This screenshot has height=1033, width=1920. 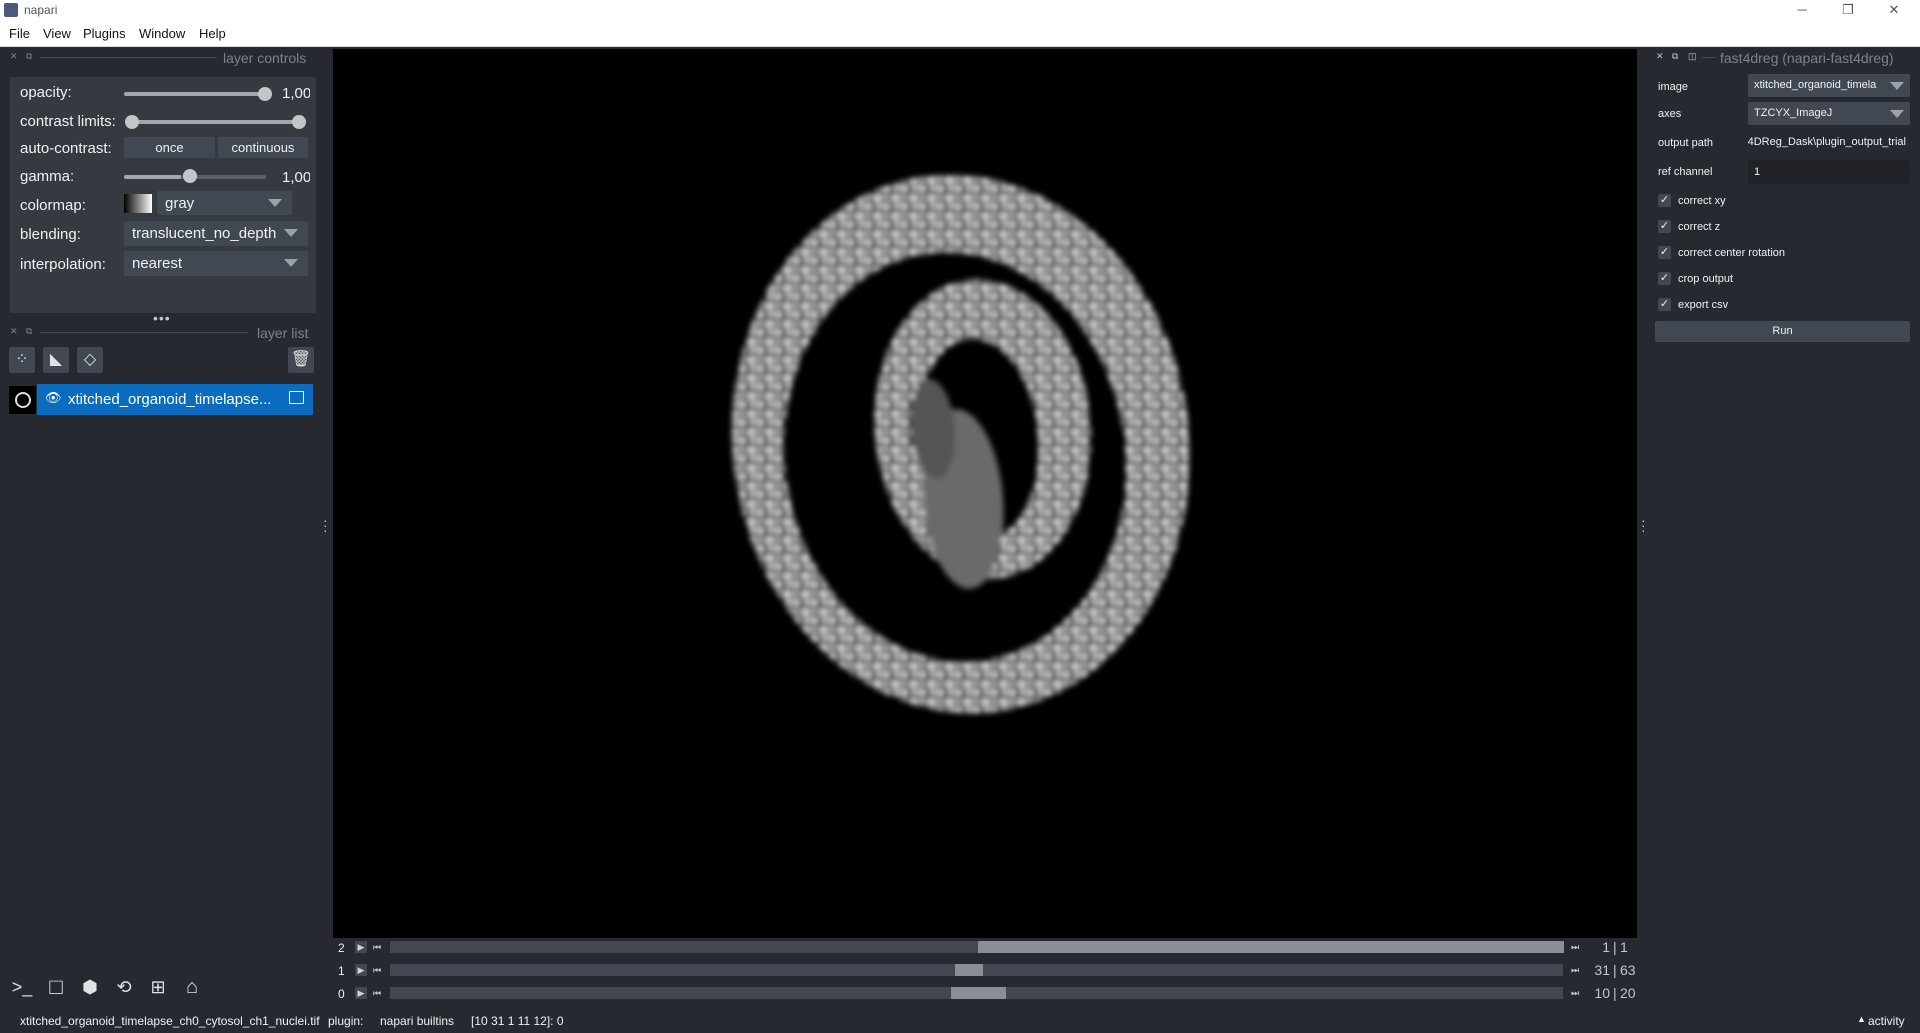 What do you see at coordinates (1861, 1019) in the screenshot?
I see `activity-triangle-icon: ▲` at bounding box center [1861, 1019].